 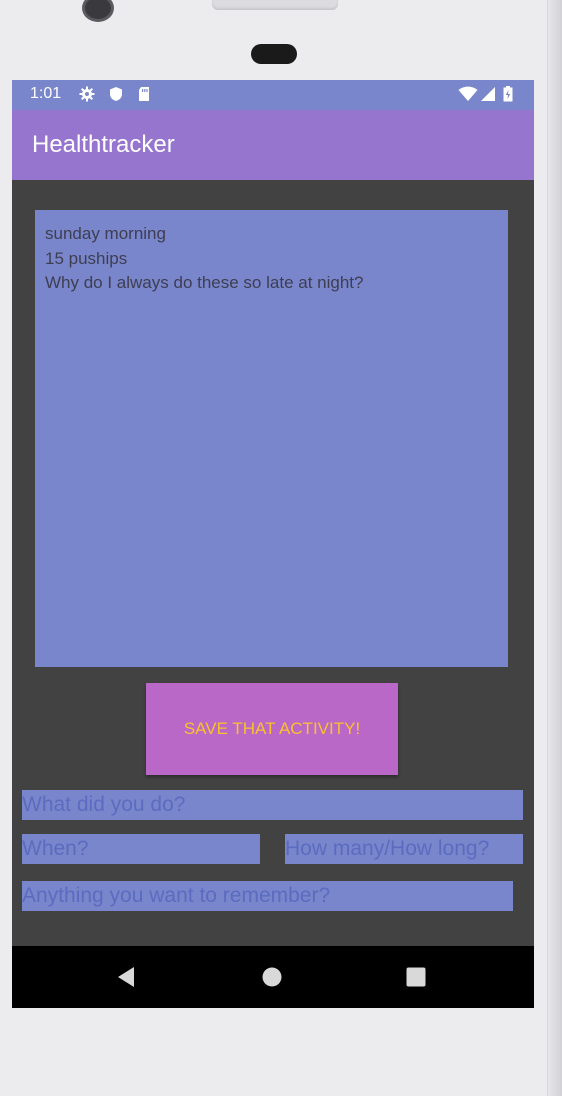 I want to click on home-icon, so click(x=272, y=977).